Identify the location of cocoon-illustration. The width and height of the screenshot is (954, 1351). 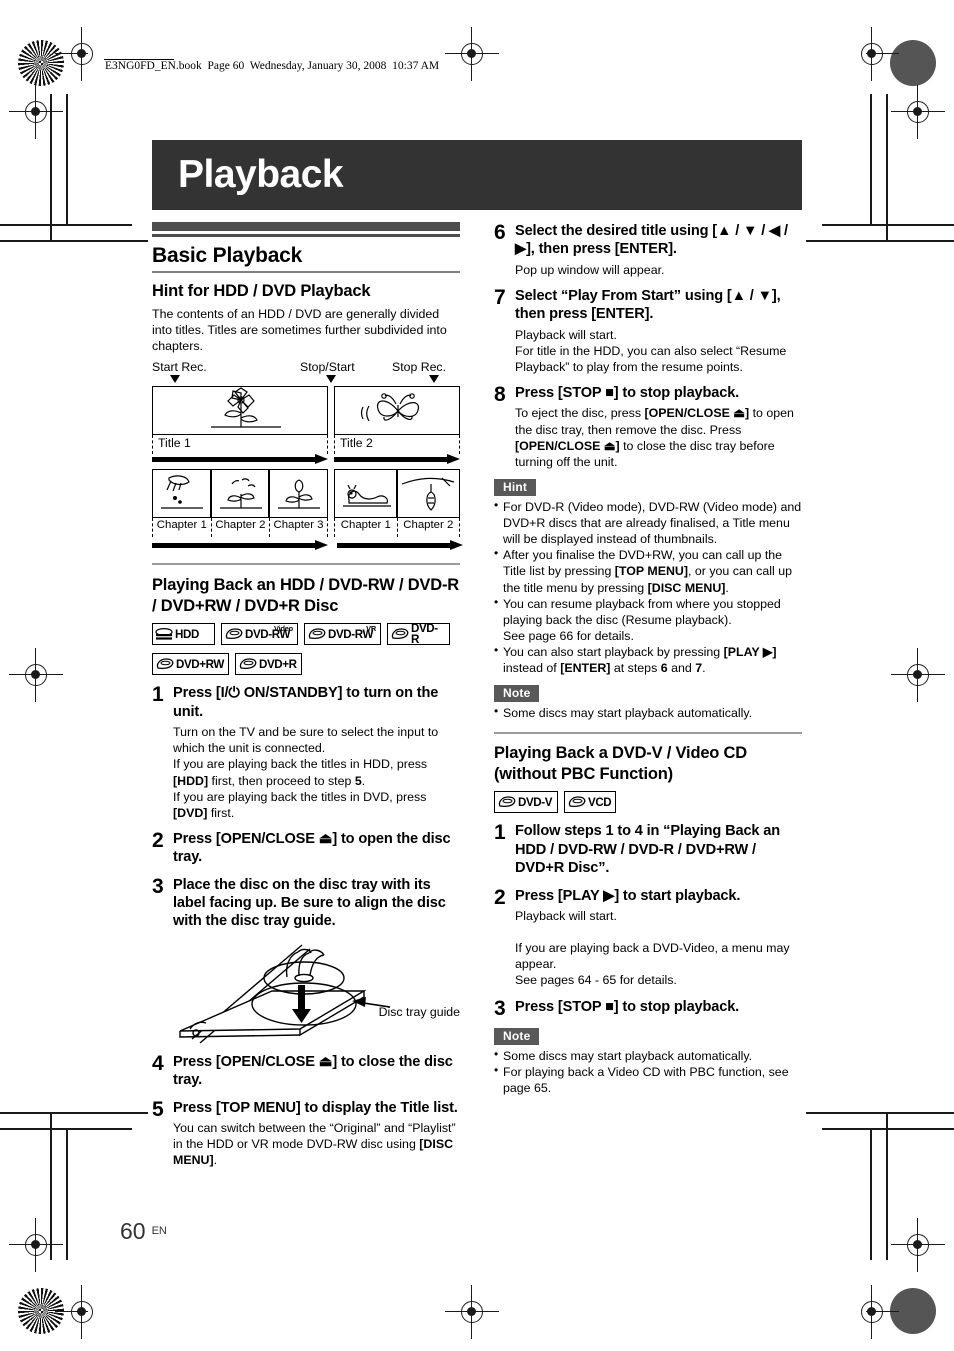
(428, 494).